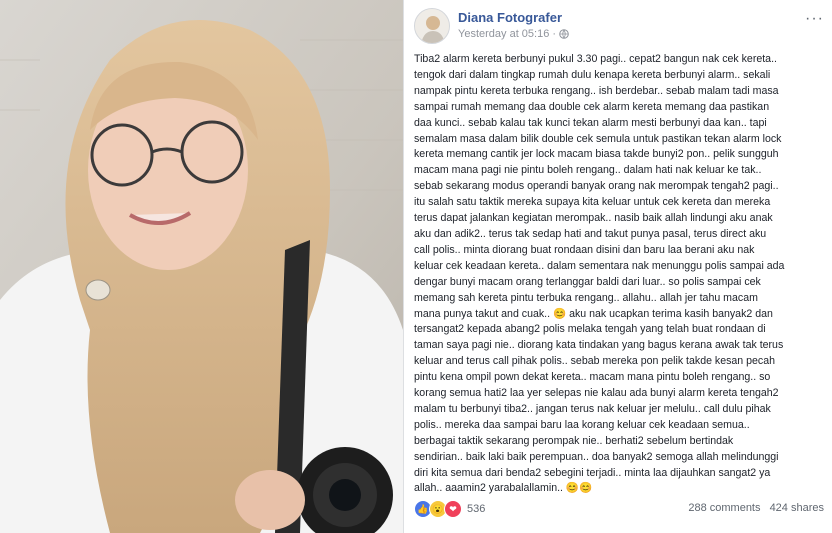  I want to click on author-avatar, so click(432, 26).